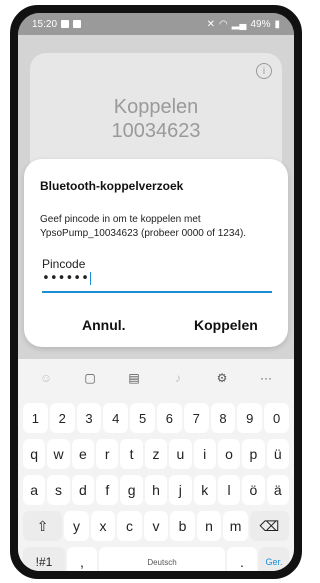 The image size is (320, 583). Describe the element at coordinates (83, 490) in the screenshot. I see `key-d: d` at that location.